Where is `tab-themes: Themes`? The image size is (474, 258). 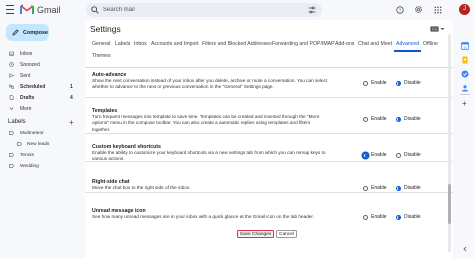
tab-themes: Themes is located at coordinates (101, 56).